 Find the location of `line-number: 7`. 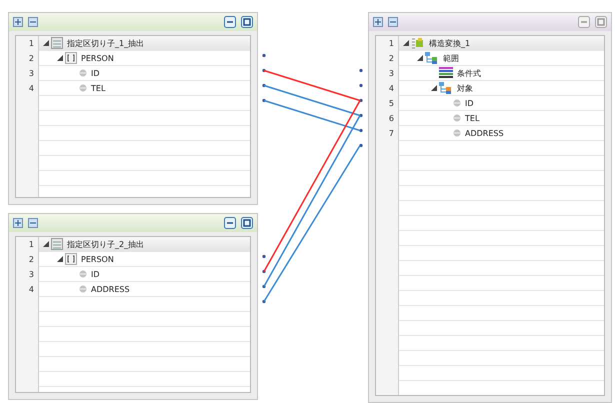

line-number: 7 is located at coordinates (391, 134).